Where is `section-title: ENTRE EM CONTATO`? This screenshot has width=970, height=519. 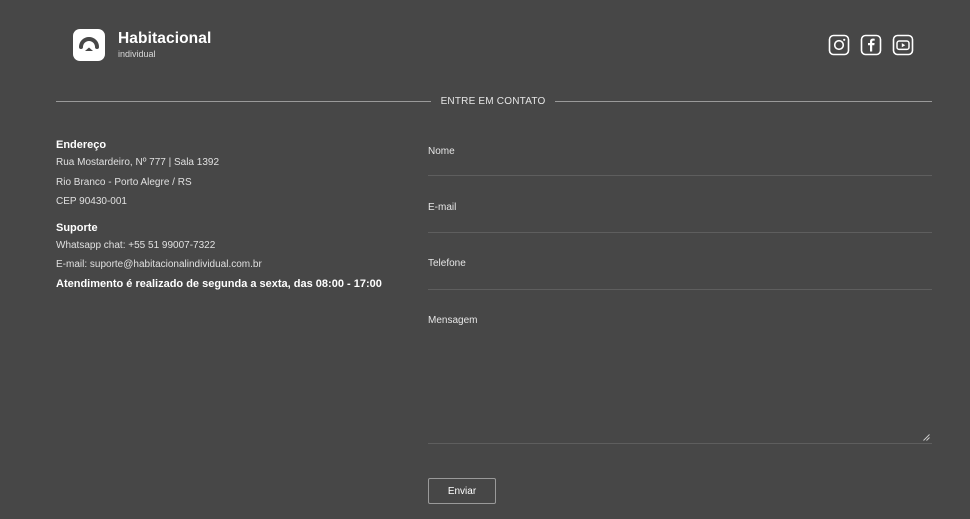 section-title: ENTRE EM CONTATO is located at coordinates (493, 101).